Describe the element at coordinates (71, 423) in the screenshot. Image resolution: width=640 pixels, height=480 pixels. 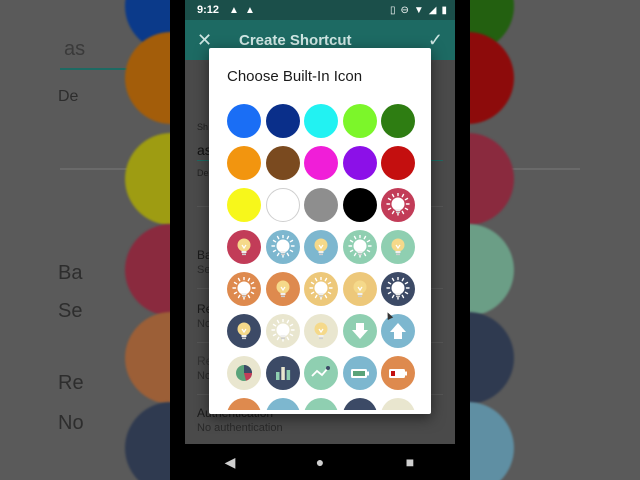
I see `blurred-row-sub: No` at that location.